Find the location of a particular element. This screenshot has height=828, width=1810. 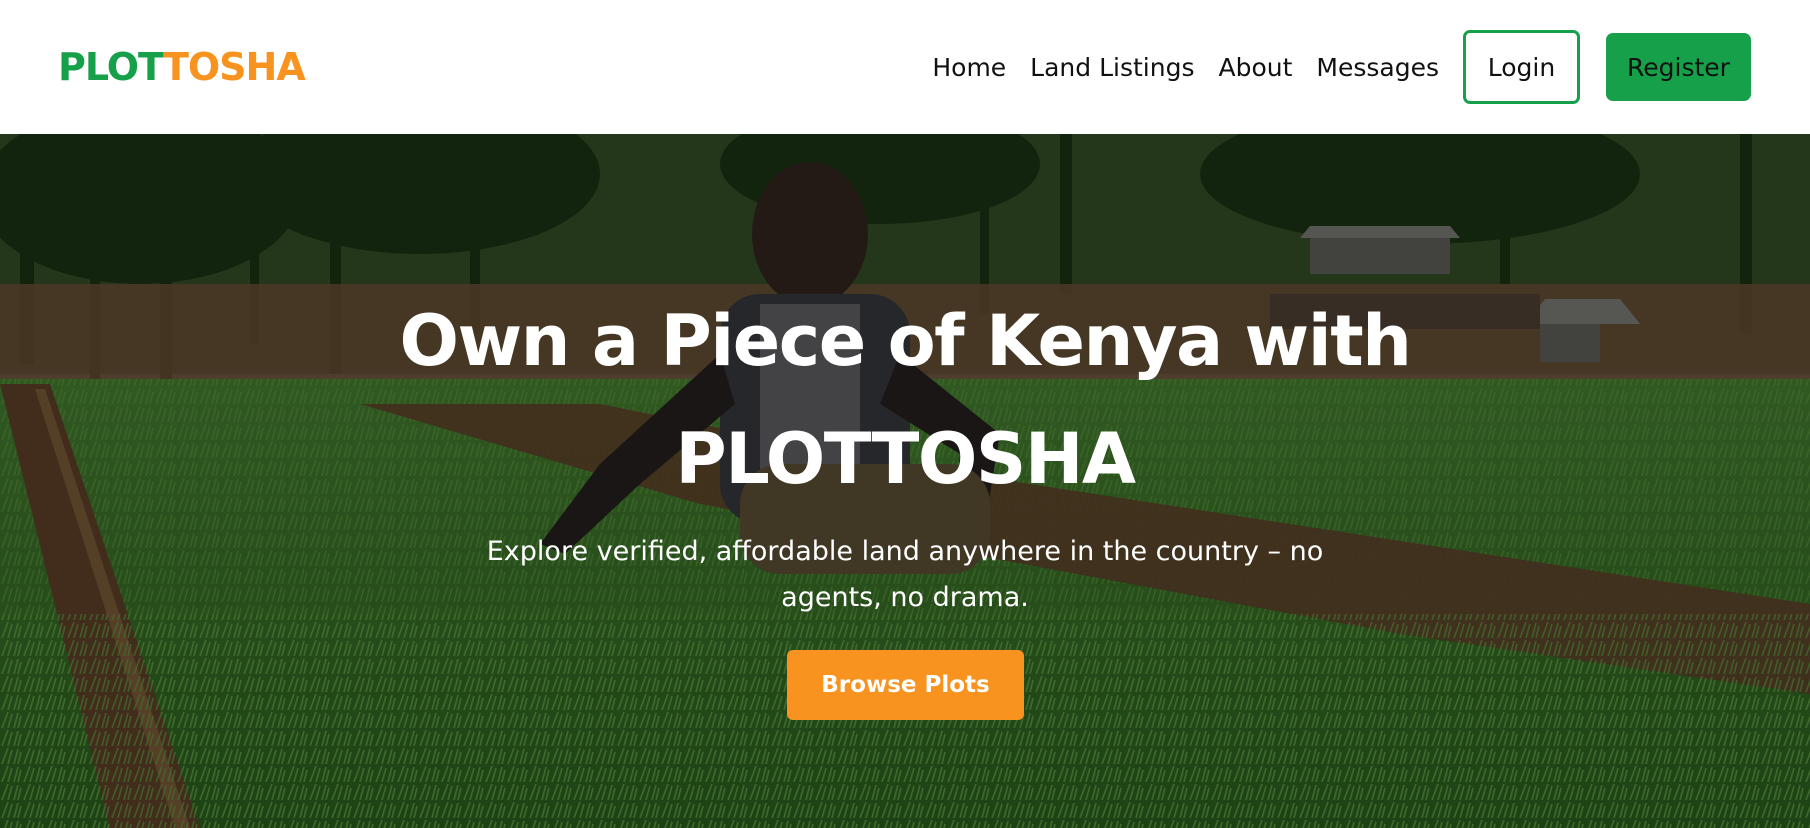

nav-link-home: Home is located at coordinates (969, 67).